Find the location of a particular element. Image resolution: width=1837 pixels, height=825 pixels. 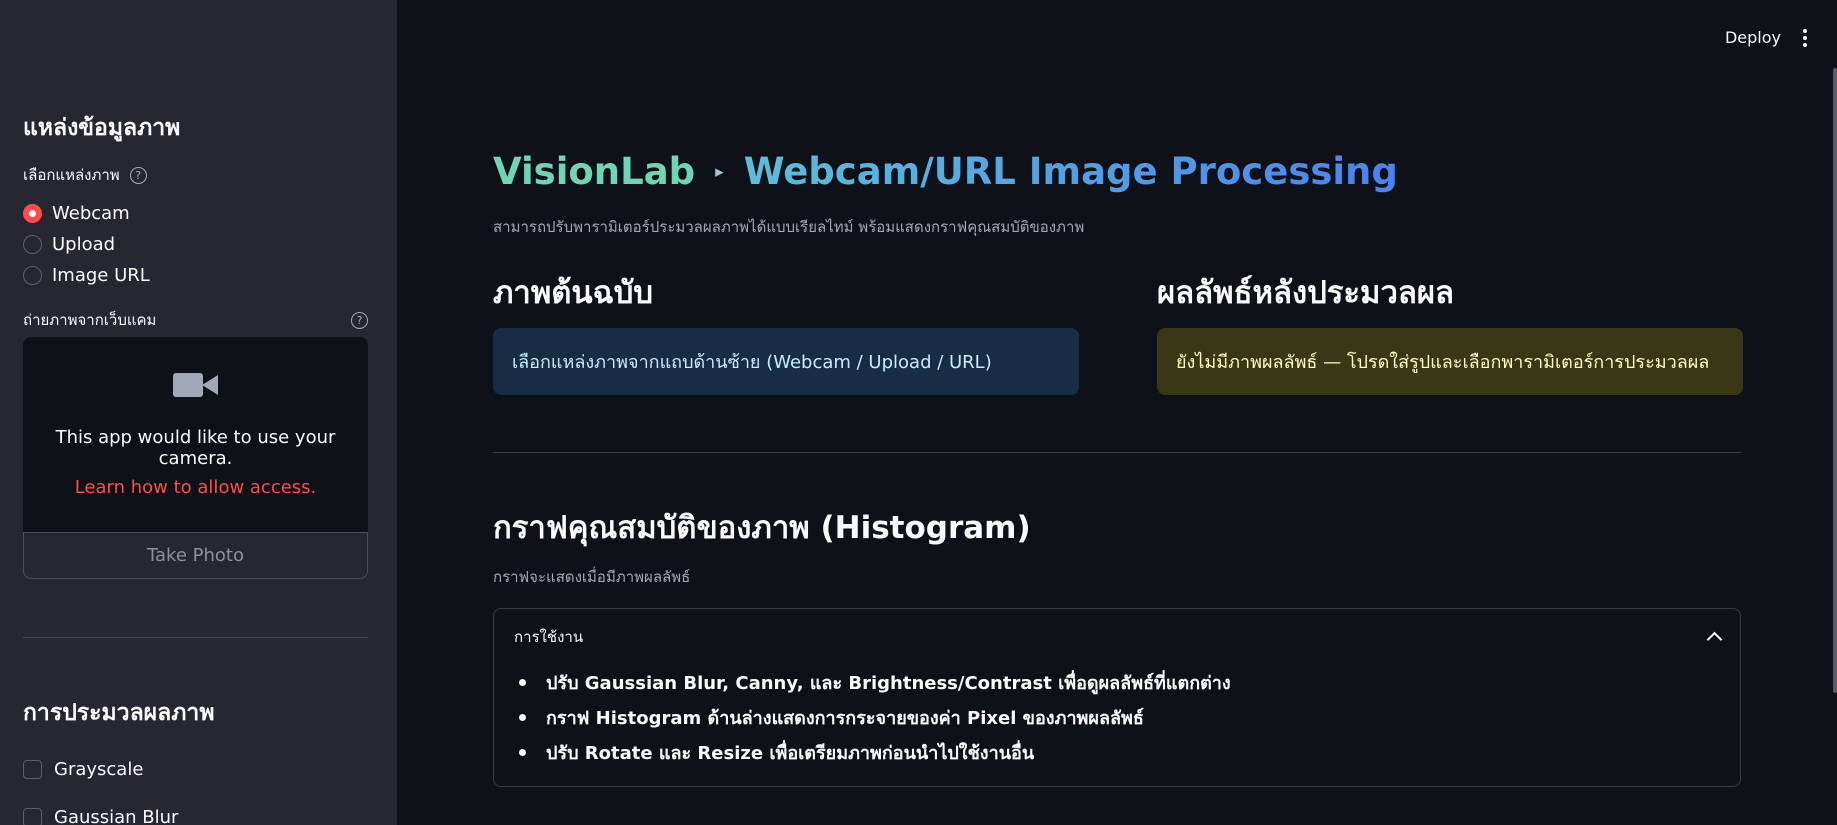

top-toolbar: Deploy is located at coordinates (1766, 37).